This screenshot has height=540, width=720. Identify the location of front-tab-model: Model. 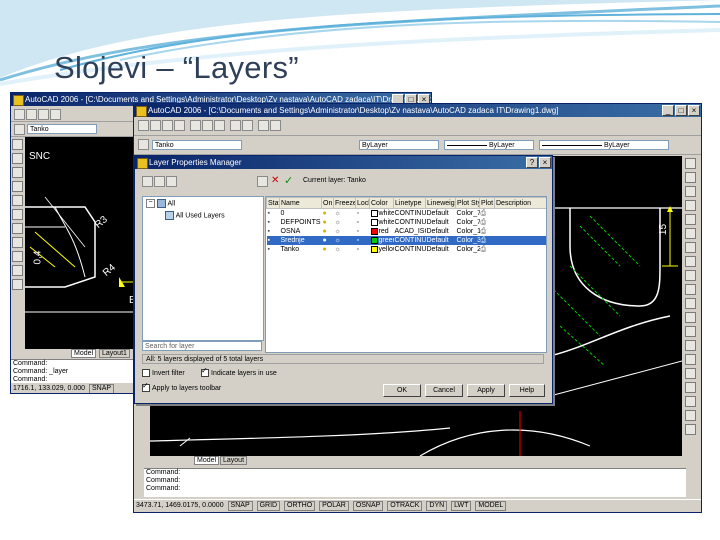
(207, 460).